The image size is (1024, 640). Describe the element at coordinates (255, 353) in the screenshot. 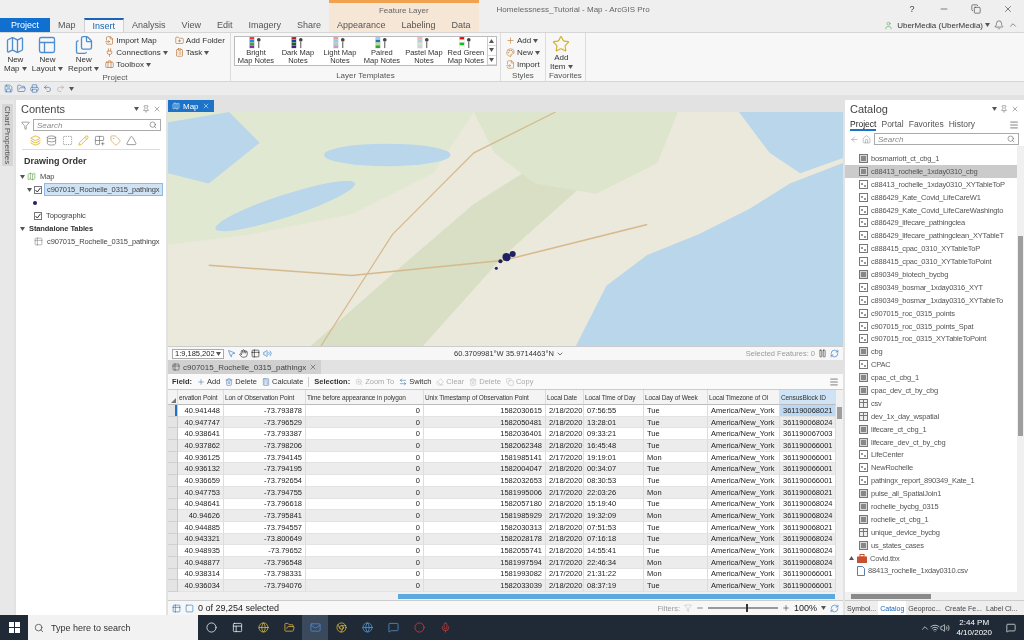

I see `grid-icon` at that location.